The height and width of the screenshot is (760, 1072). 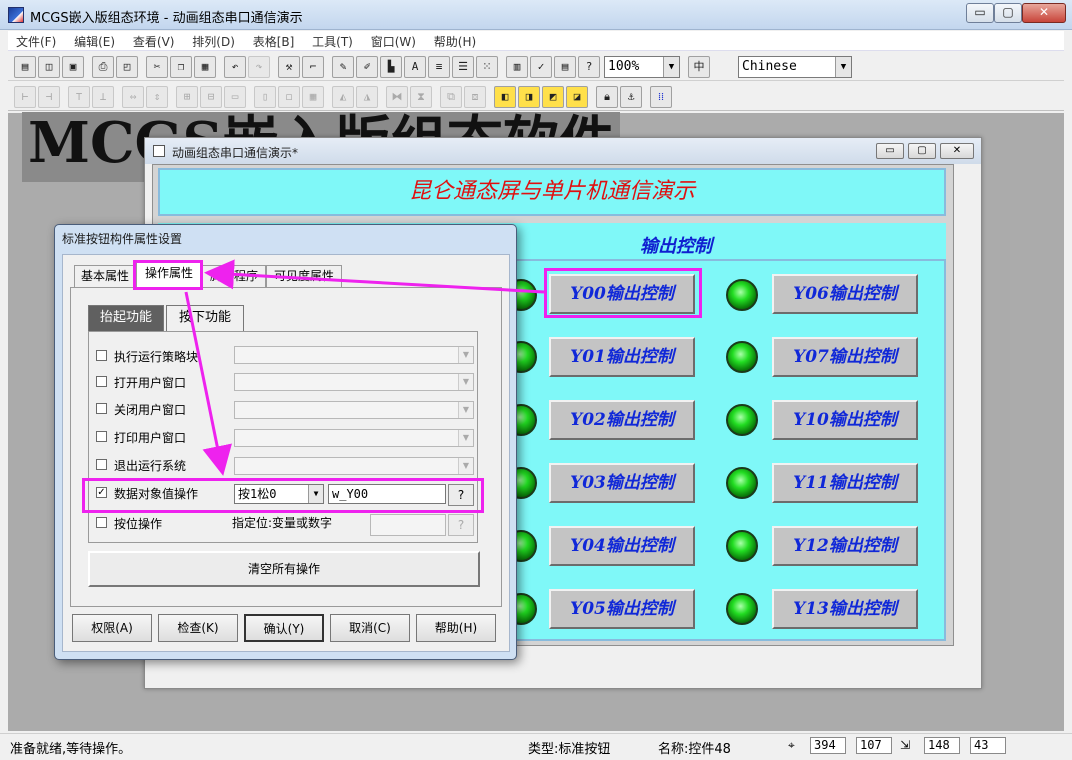 I want to click on status-name: 名称:控件48, so click(x=694, y=749).